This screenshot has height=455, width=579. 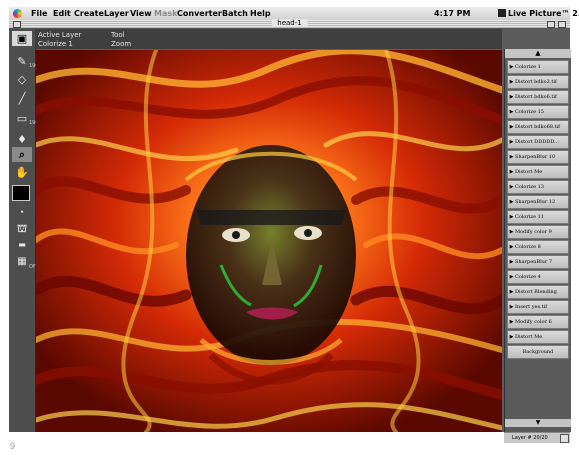 I want to click on menu-mask: Mask, so click(x=165, y=13).